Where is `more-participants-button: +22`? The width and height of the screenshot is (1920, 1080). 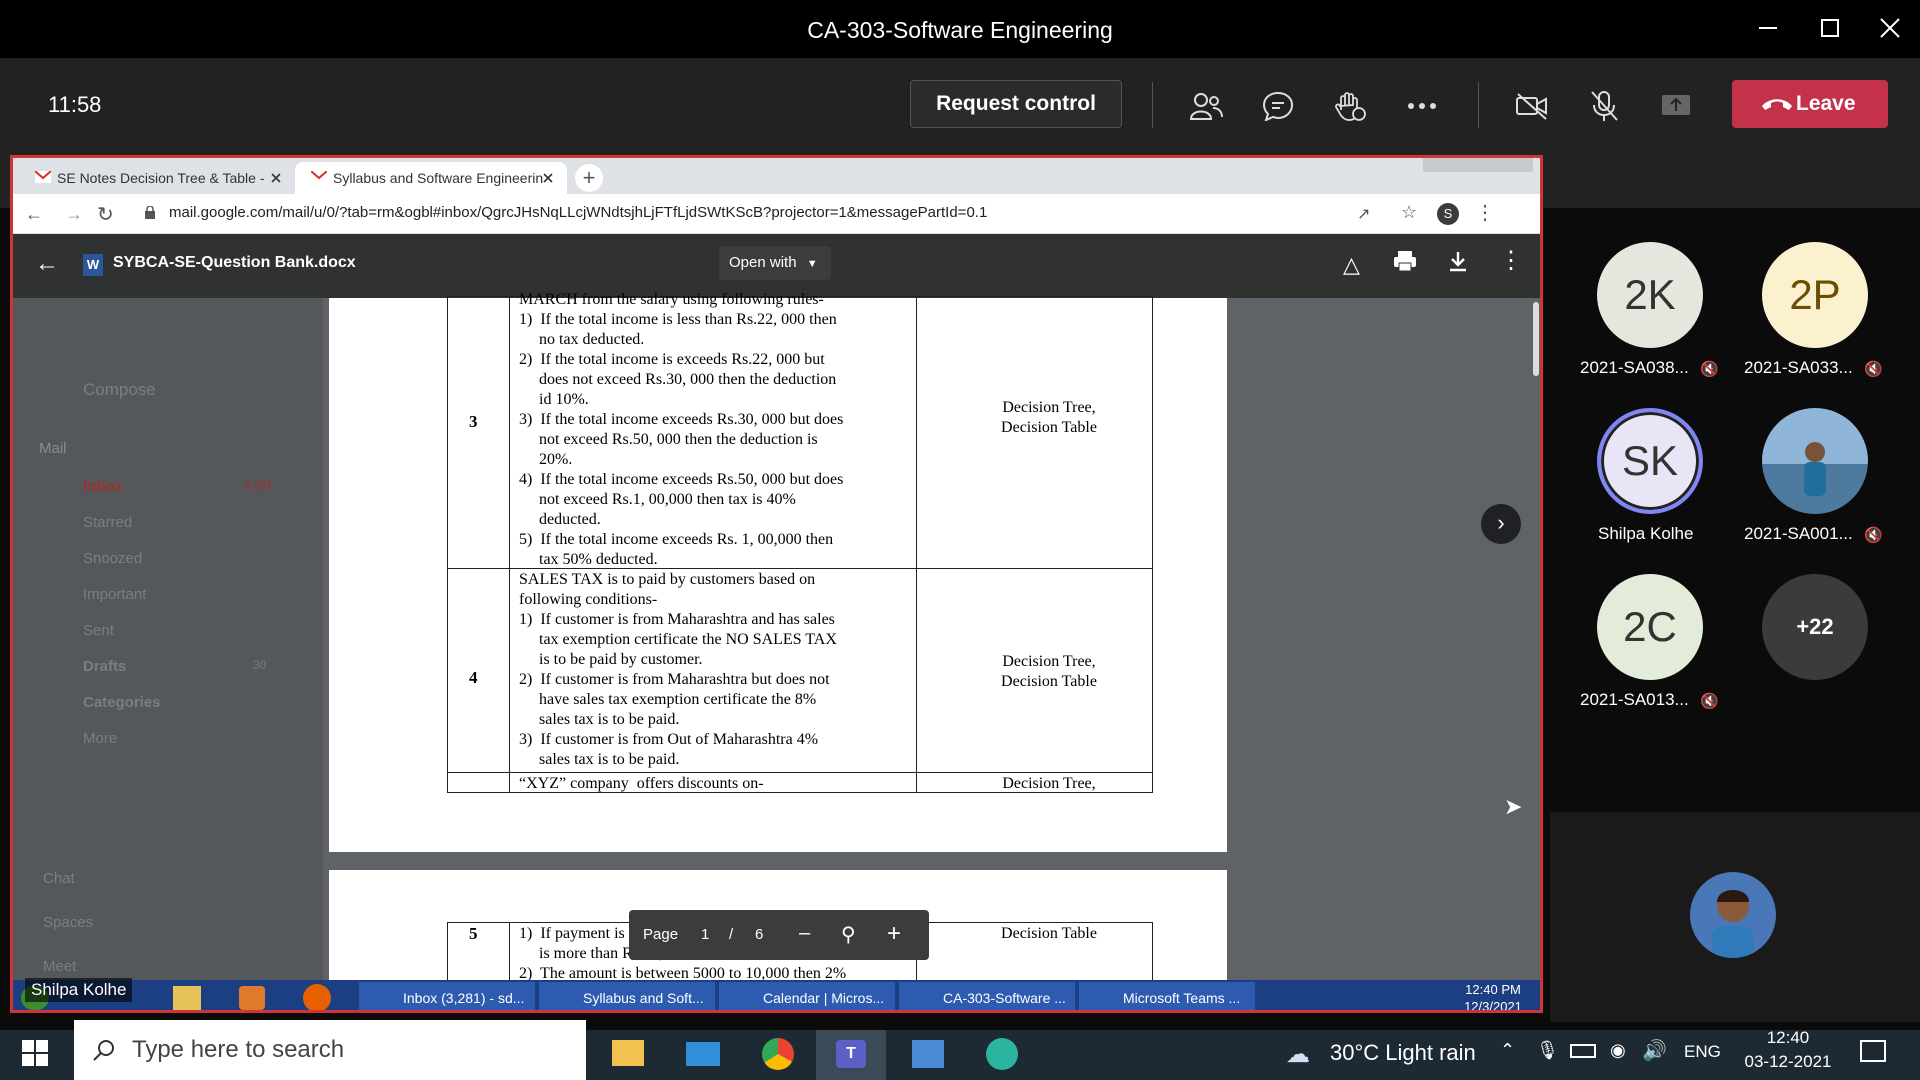 more-participants-button: +22 is located at coordinates (1815, 627).